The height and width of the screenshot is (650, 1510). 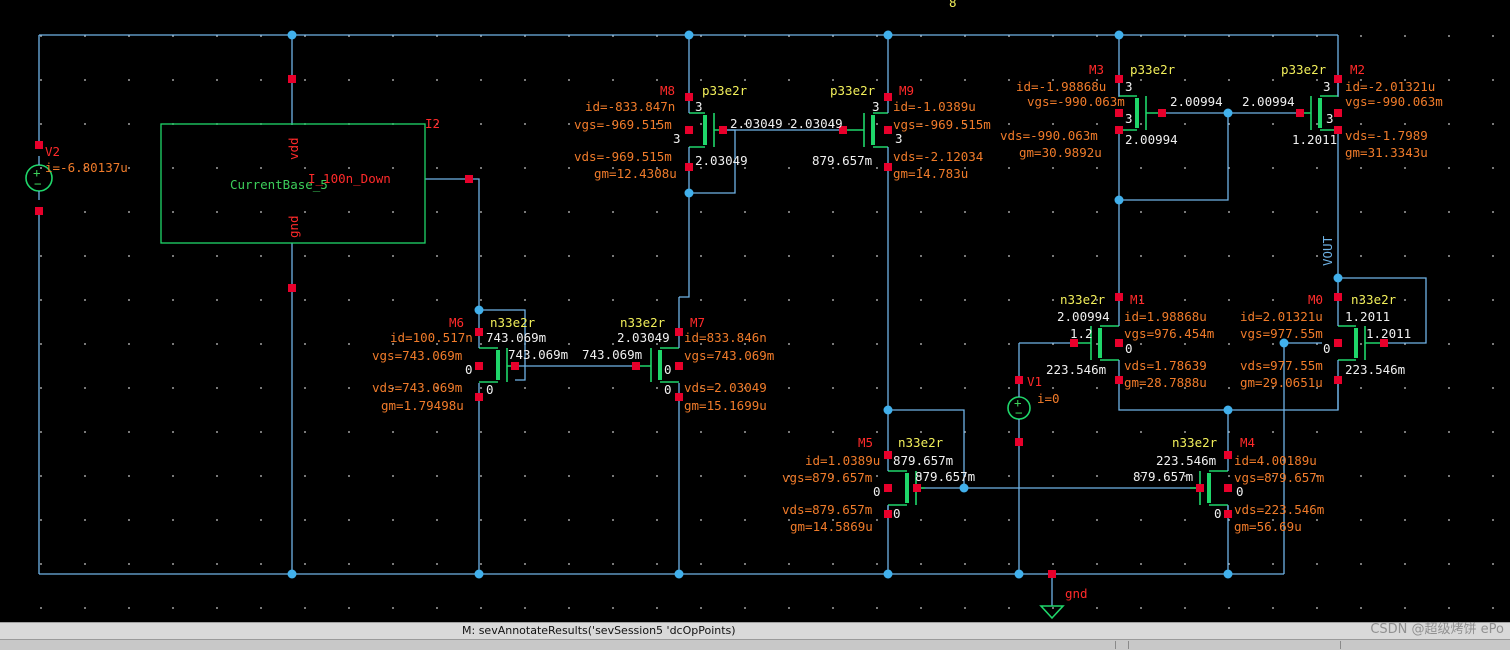 What do you see at coordinates (842, 160) in the screenshot?
I see `m9-drain-voltage: 879.657m` at bounding box center [842, 160].